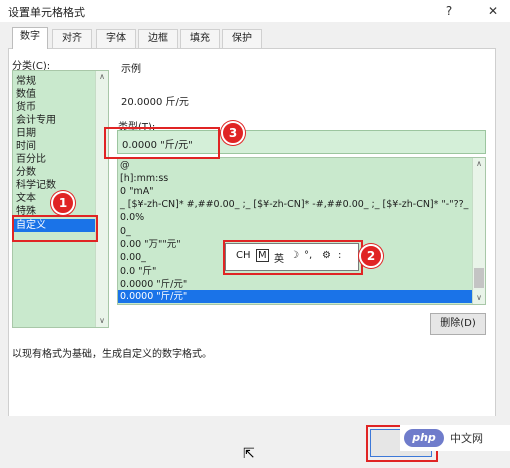 This screenshot has width=510, height=468. What do you see at coordinates (200, 38) in the screenshot?
I see `tab-fill: 填充` at bounding box center [200, 38].